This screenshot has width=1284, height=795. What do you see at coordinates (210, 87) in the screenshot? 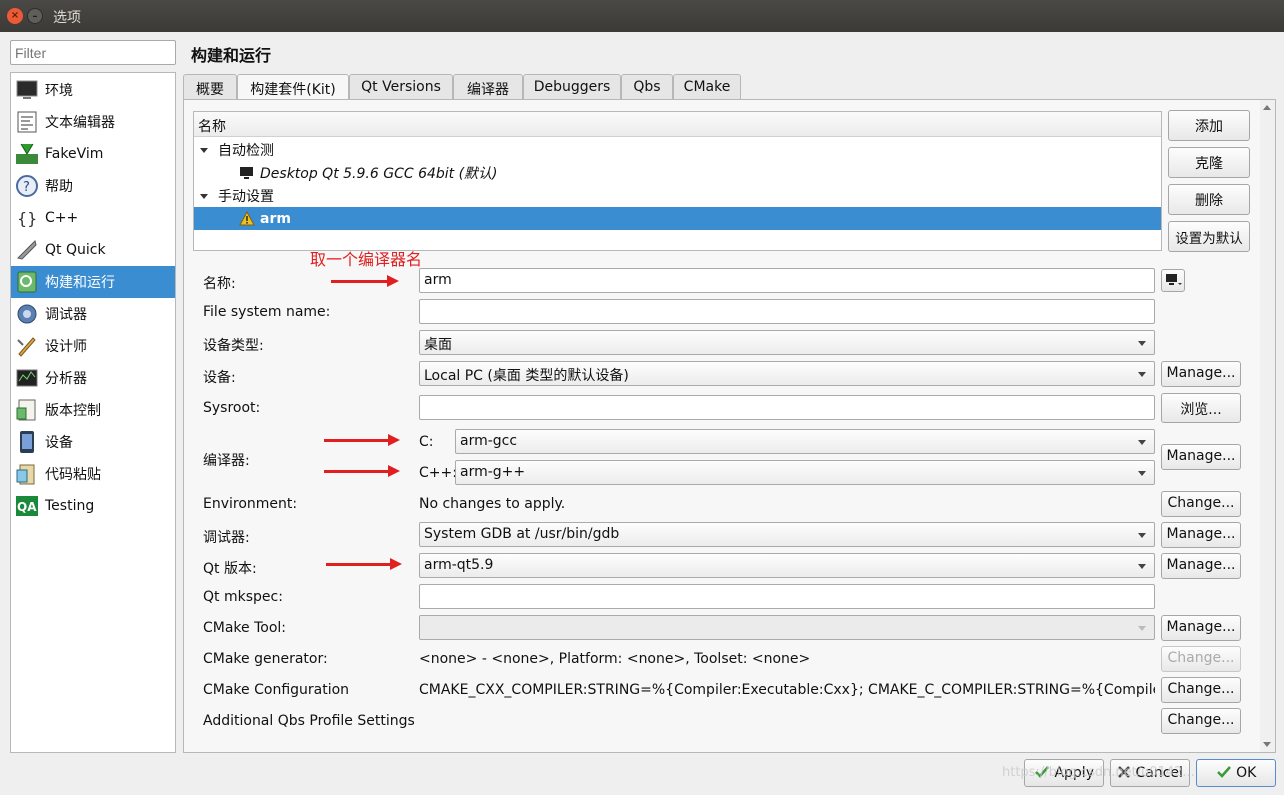
I see `tab-overview: 概要` at bounding box center [210, 87].